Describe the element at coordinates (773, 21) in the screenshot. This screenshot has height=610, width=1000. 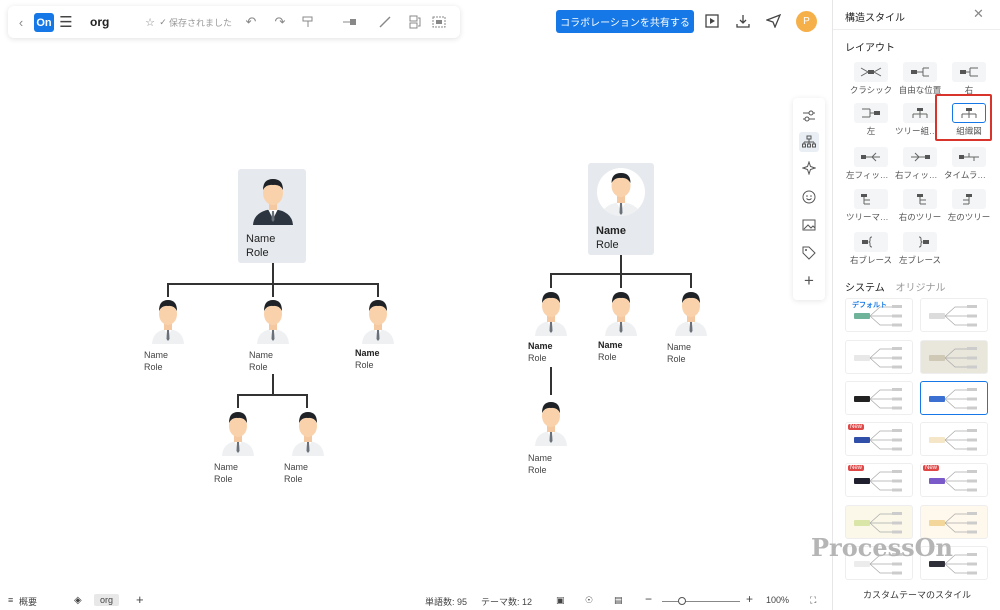
I see `send-icon` at that location.